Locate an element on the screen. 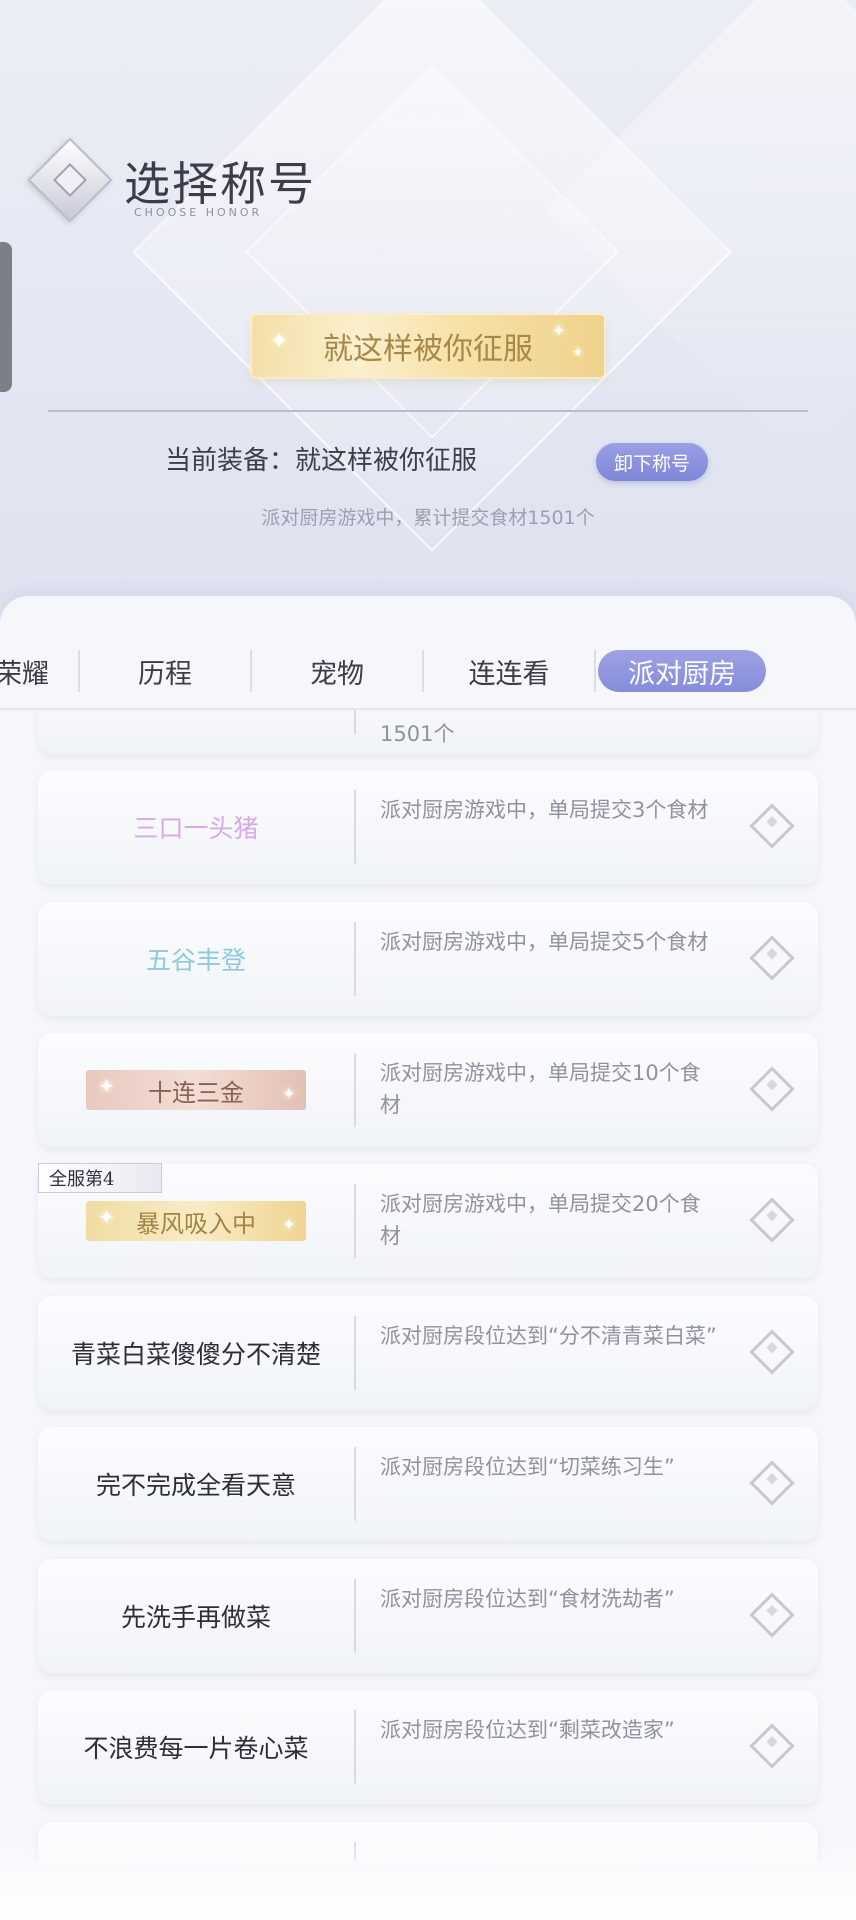 This screenshot has height=1920, width=856. decor-diamond is located at coordinates (700, 232).